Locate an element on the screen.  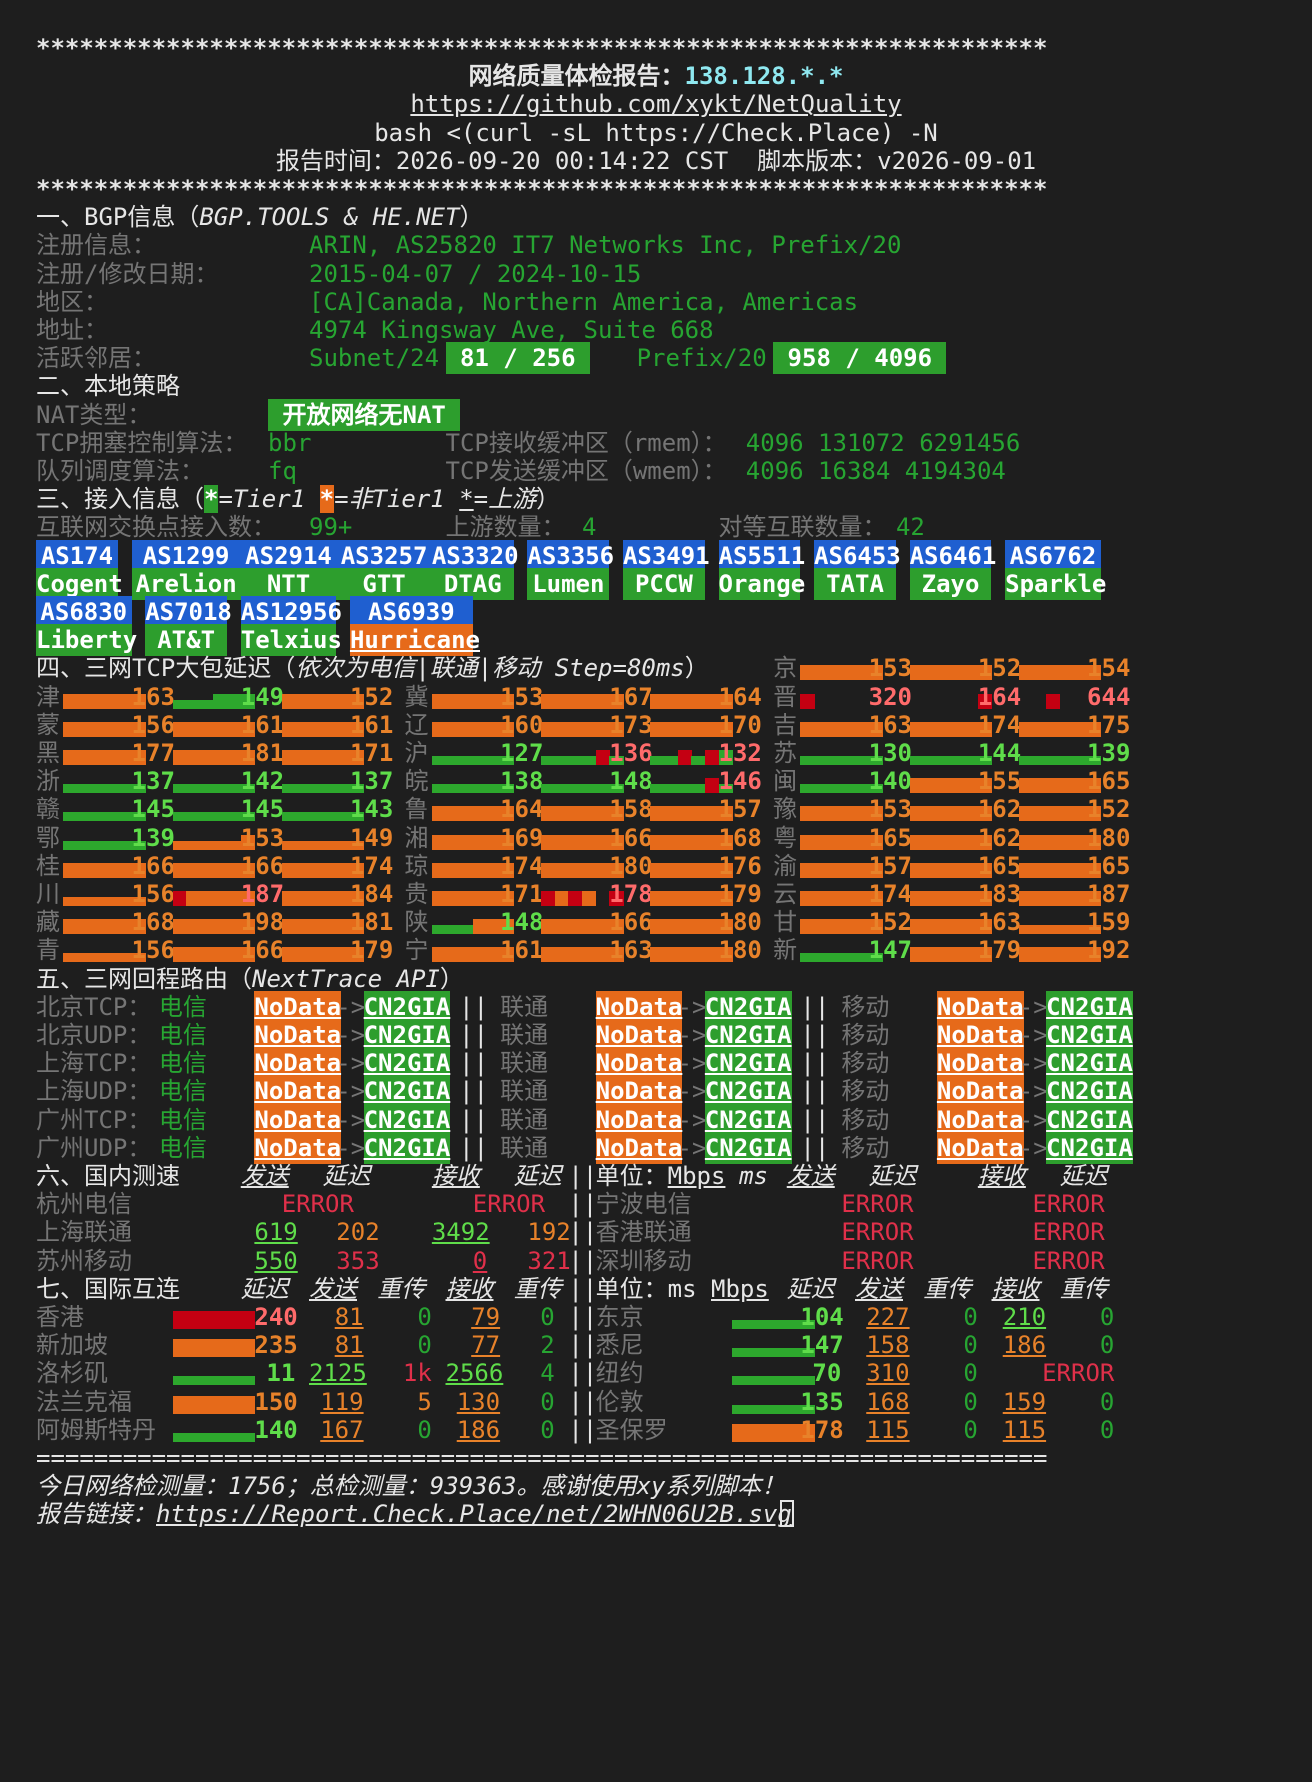
as-number: AS1299 is located at coordinates (186, 555).